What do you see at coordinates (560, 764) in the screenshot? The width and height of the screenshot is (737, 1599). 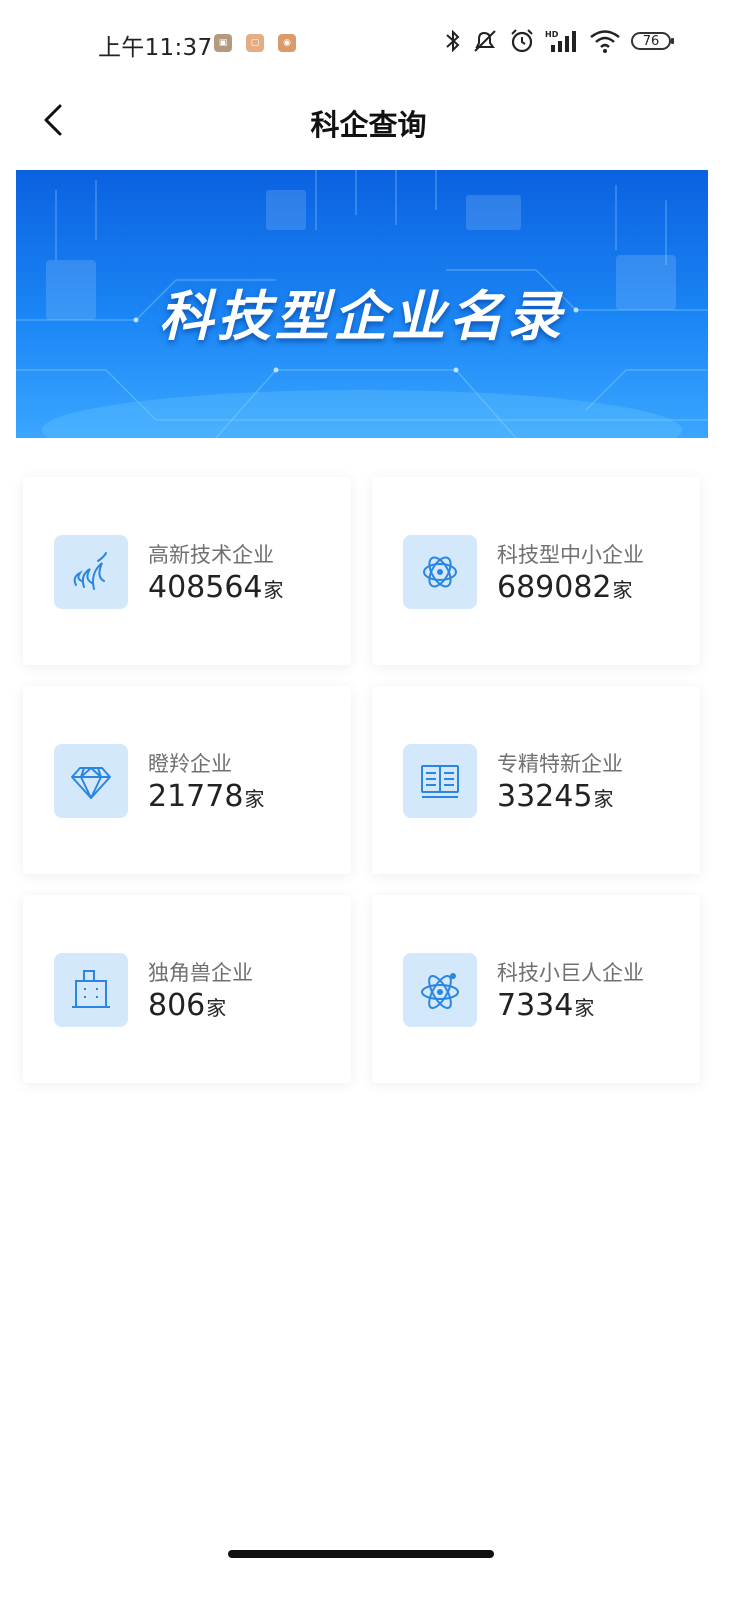 I see `card-label: 专精特新企业` at bounding box center [560, 764].